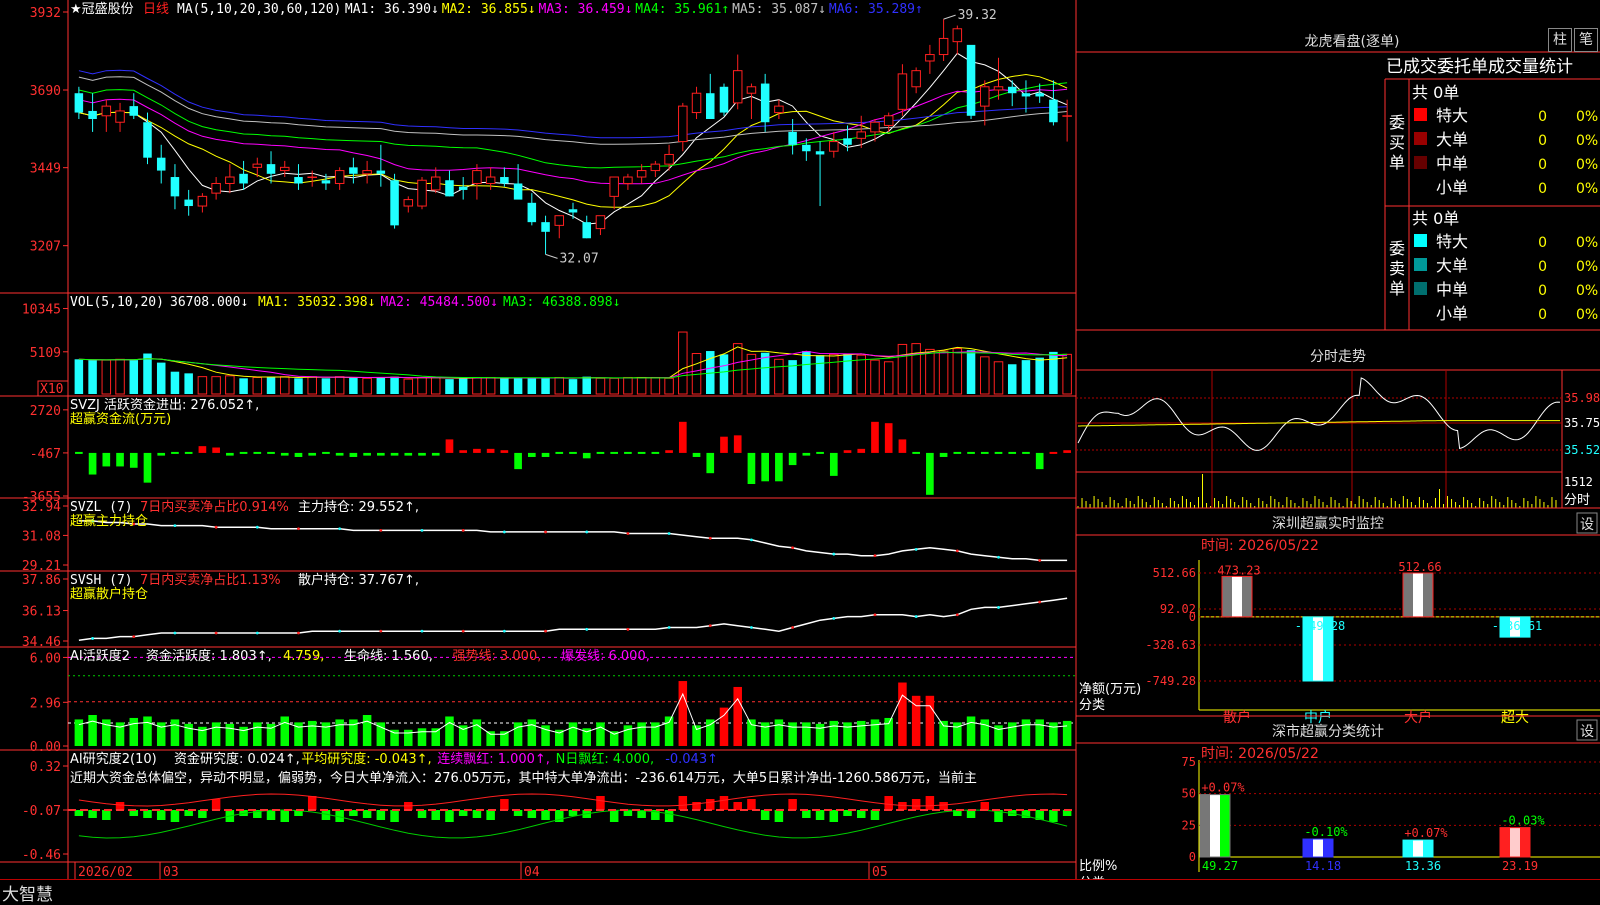  What do you see at coordinates (1542, 291) in the screenshot?
I see `sell-row-value: 0` at bounding box center [1542, 291].